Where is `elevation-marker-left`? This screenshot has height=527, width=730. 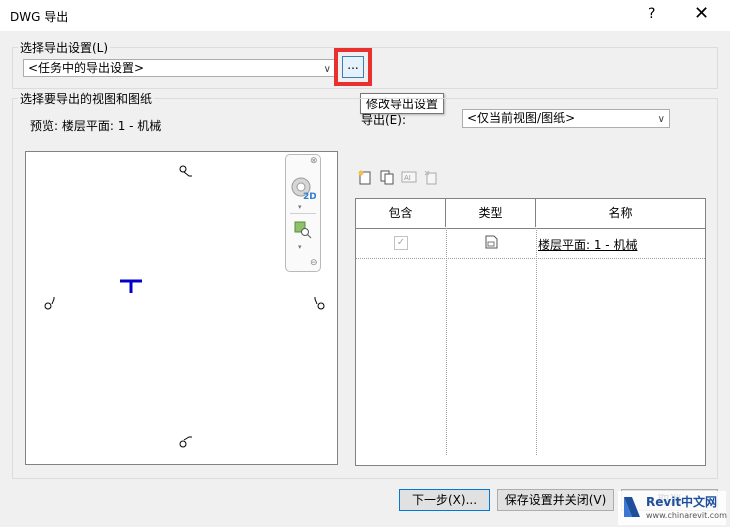
elevation-marker-left is located at coordinates (48, 306).